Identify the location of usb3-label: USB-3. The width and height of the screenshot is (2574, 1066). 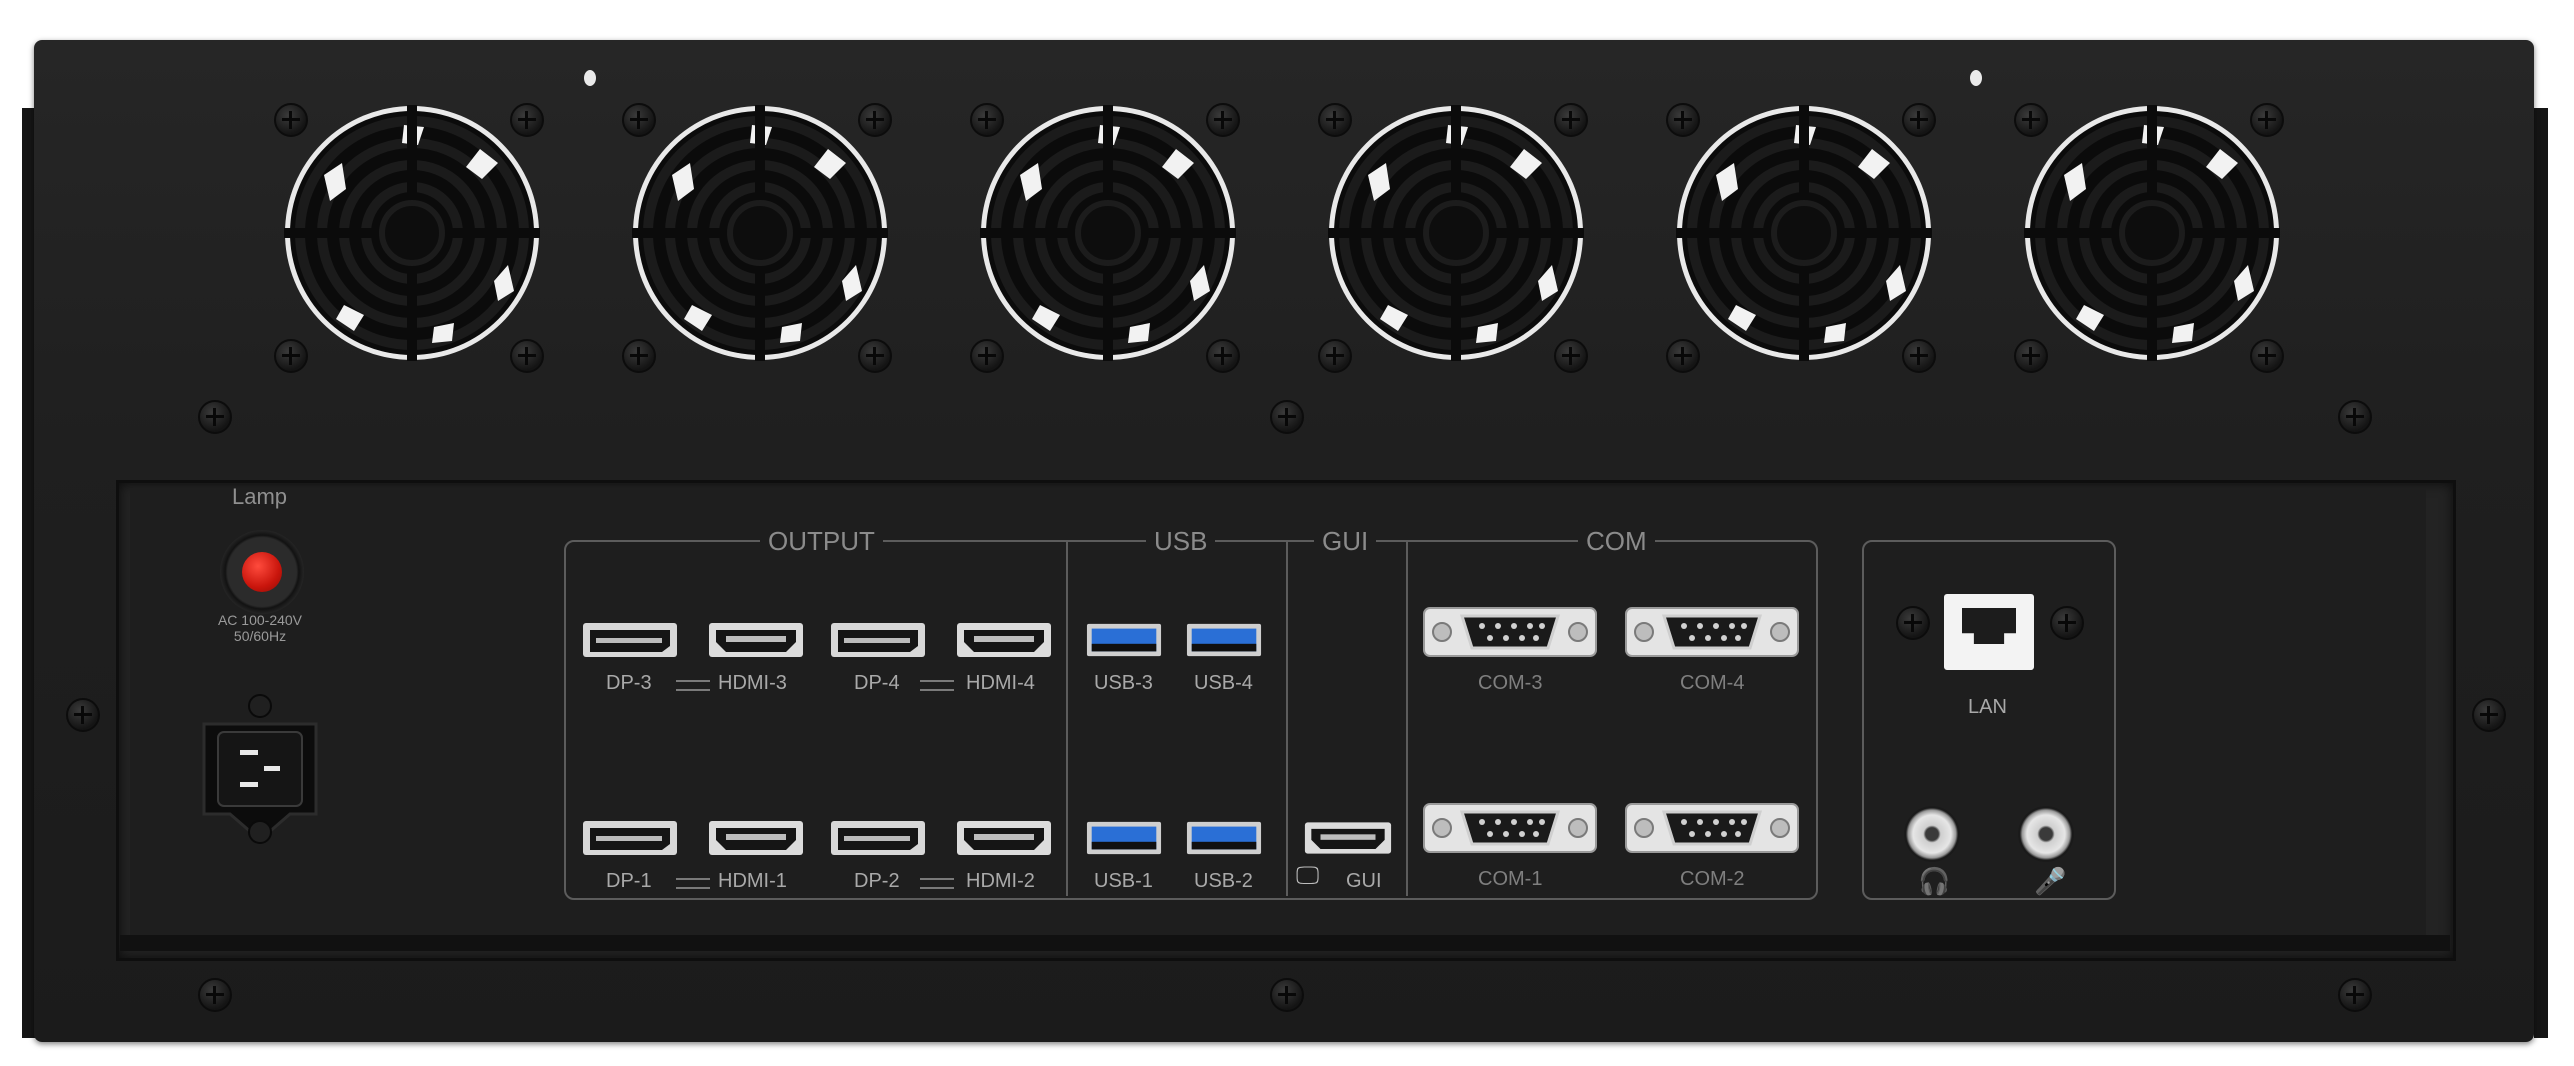
(1123, 683).